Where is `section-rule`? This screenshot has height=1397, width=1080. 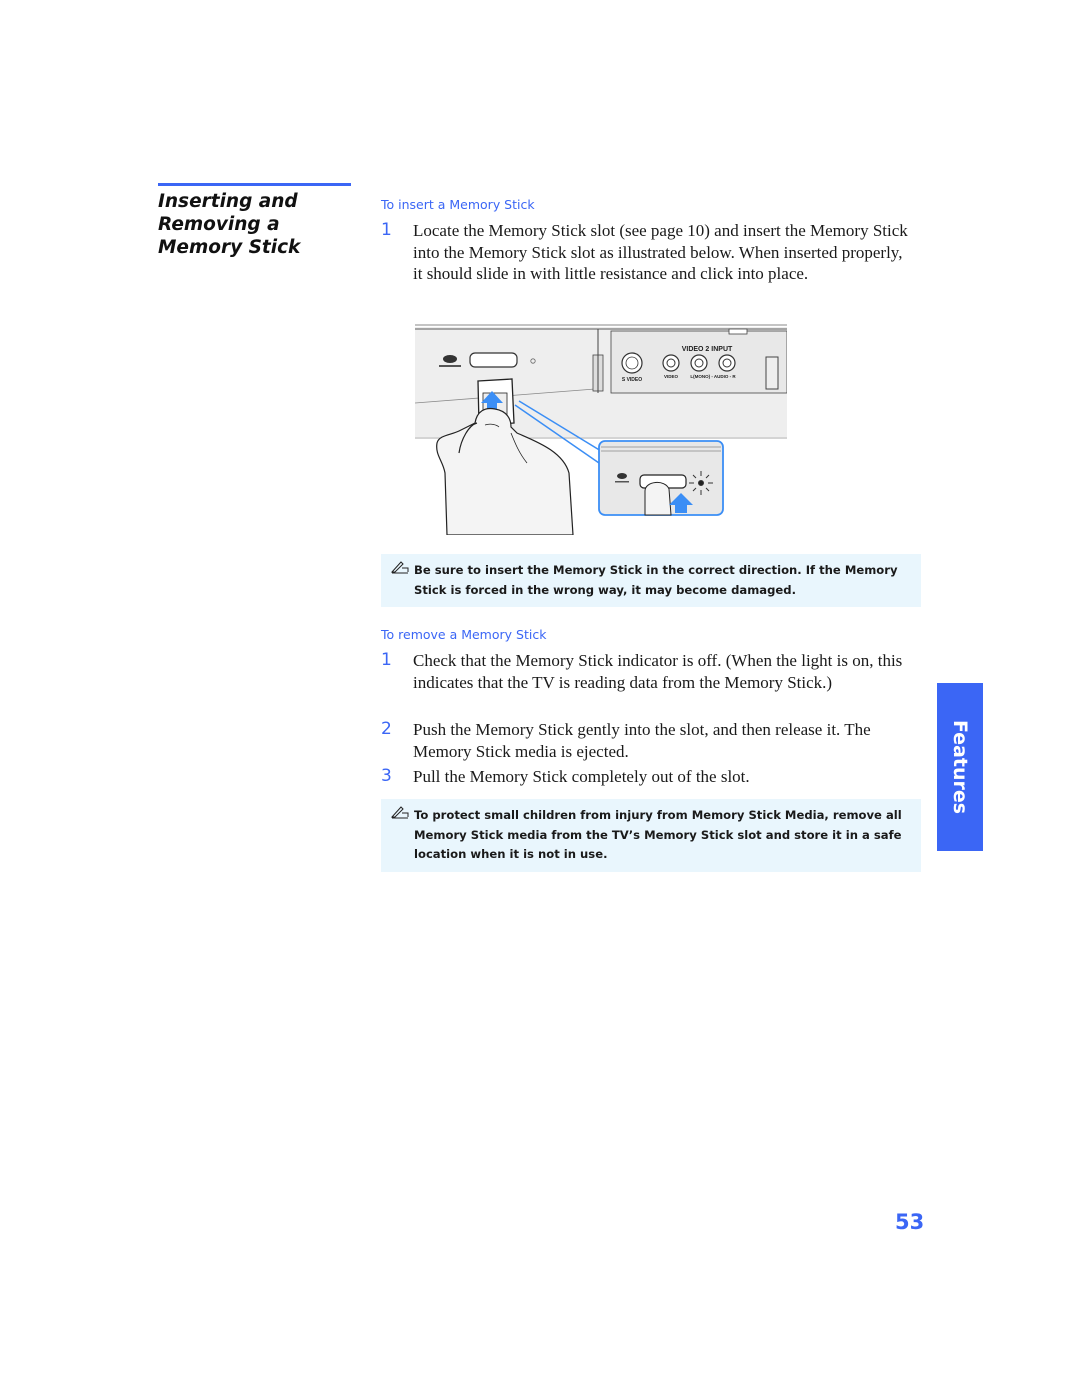 section-rule is located at coordinates (254, 184).